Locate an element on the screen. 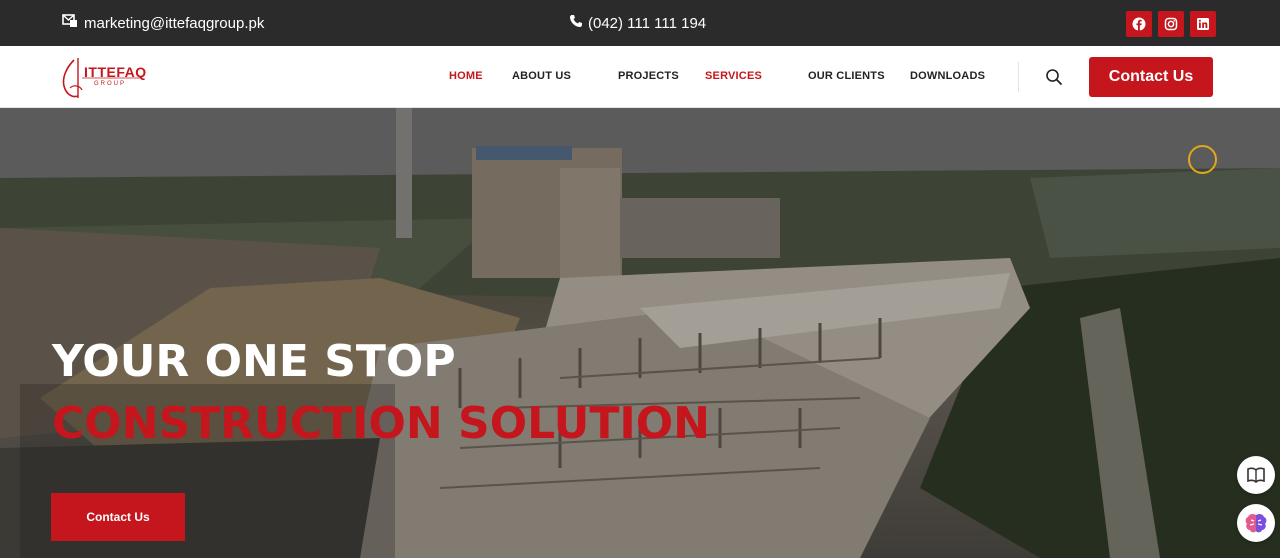 This screenshot has width=1280, height=558. hero-contact-us-button: Contact Us is located at coordinates (118, 517).